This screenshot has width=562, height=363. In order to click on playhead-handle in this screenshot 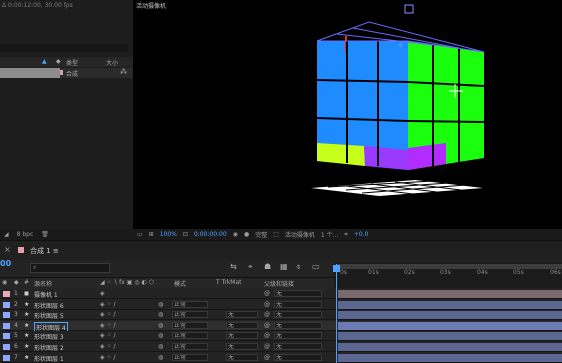, I will do `click(336, 268)`.